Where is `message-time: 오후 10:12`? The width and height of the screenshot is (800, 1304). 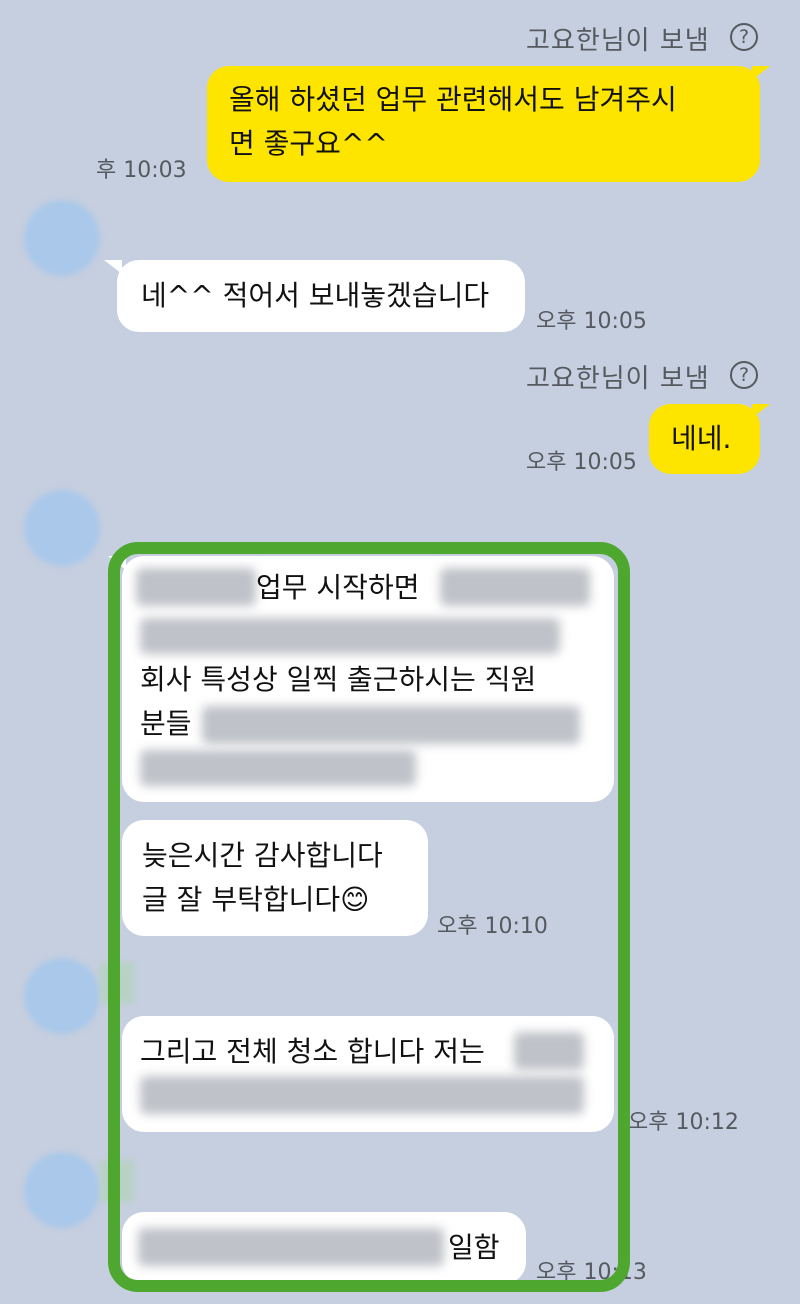 message-time: 오후 10:12 is located at coordinates (683, 1122).